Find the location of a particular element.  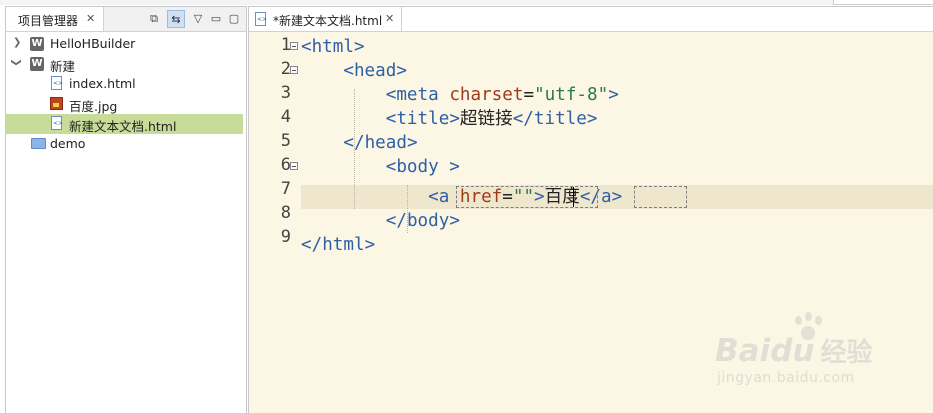

tree-item-new-text-doc-html: 新建文本文档.html is located at coordinates (124, 124).